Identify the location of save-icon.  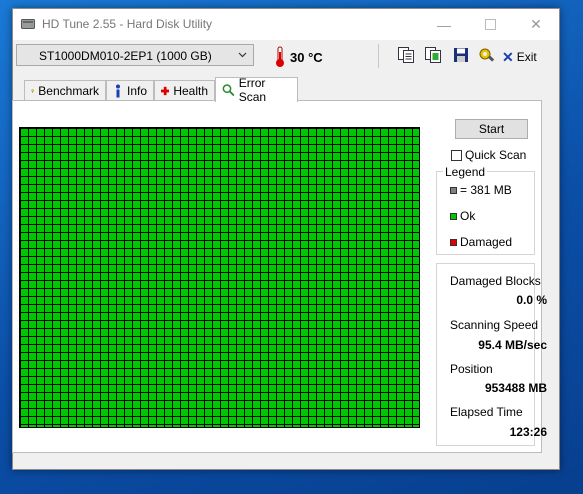
(461, 55).